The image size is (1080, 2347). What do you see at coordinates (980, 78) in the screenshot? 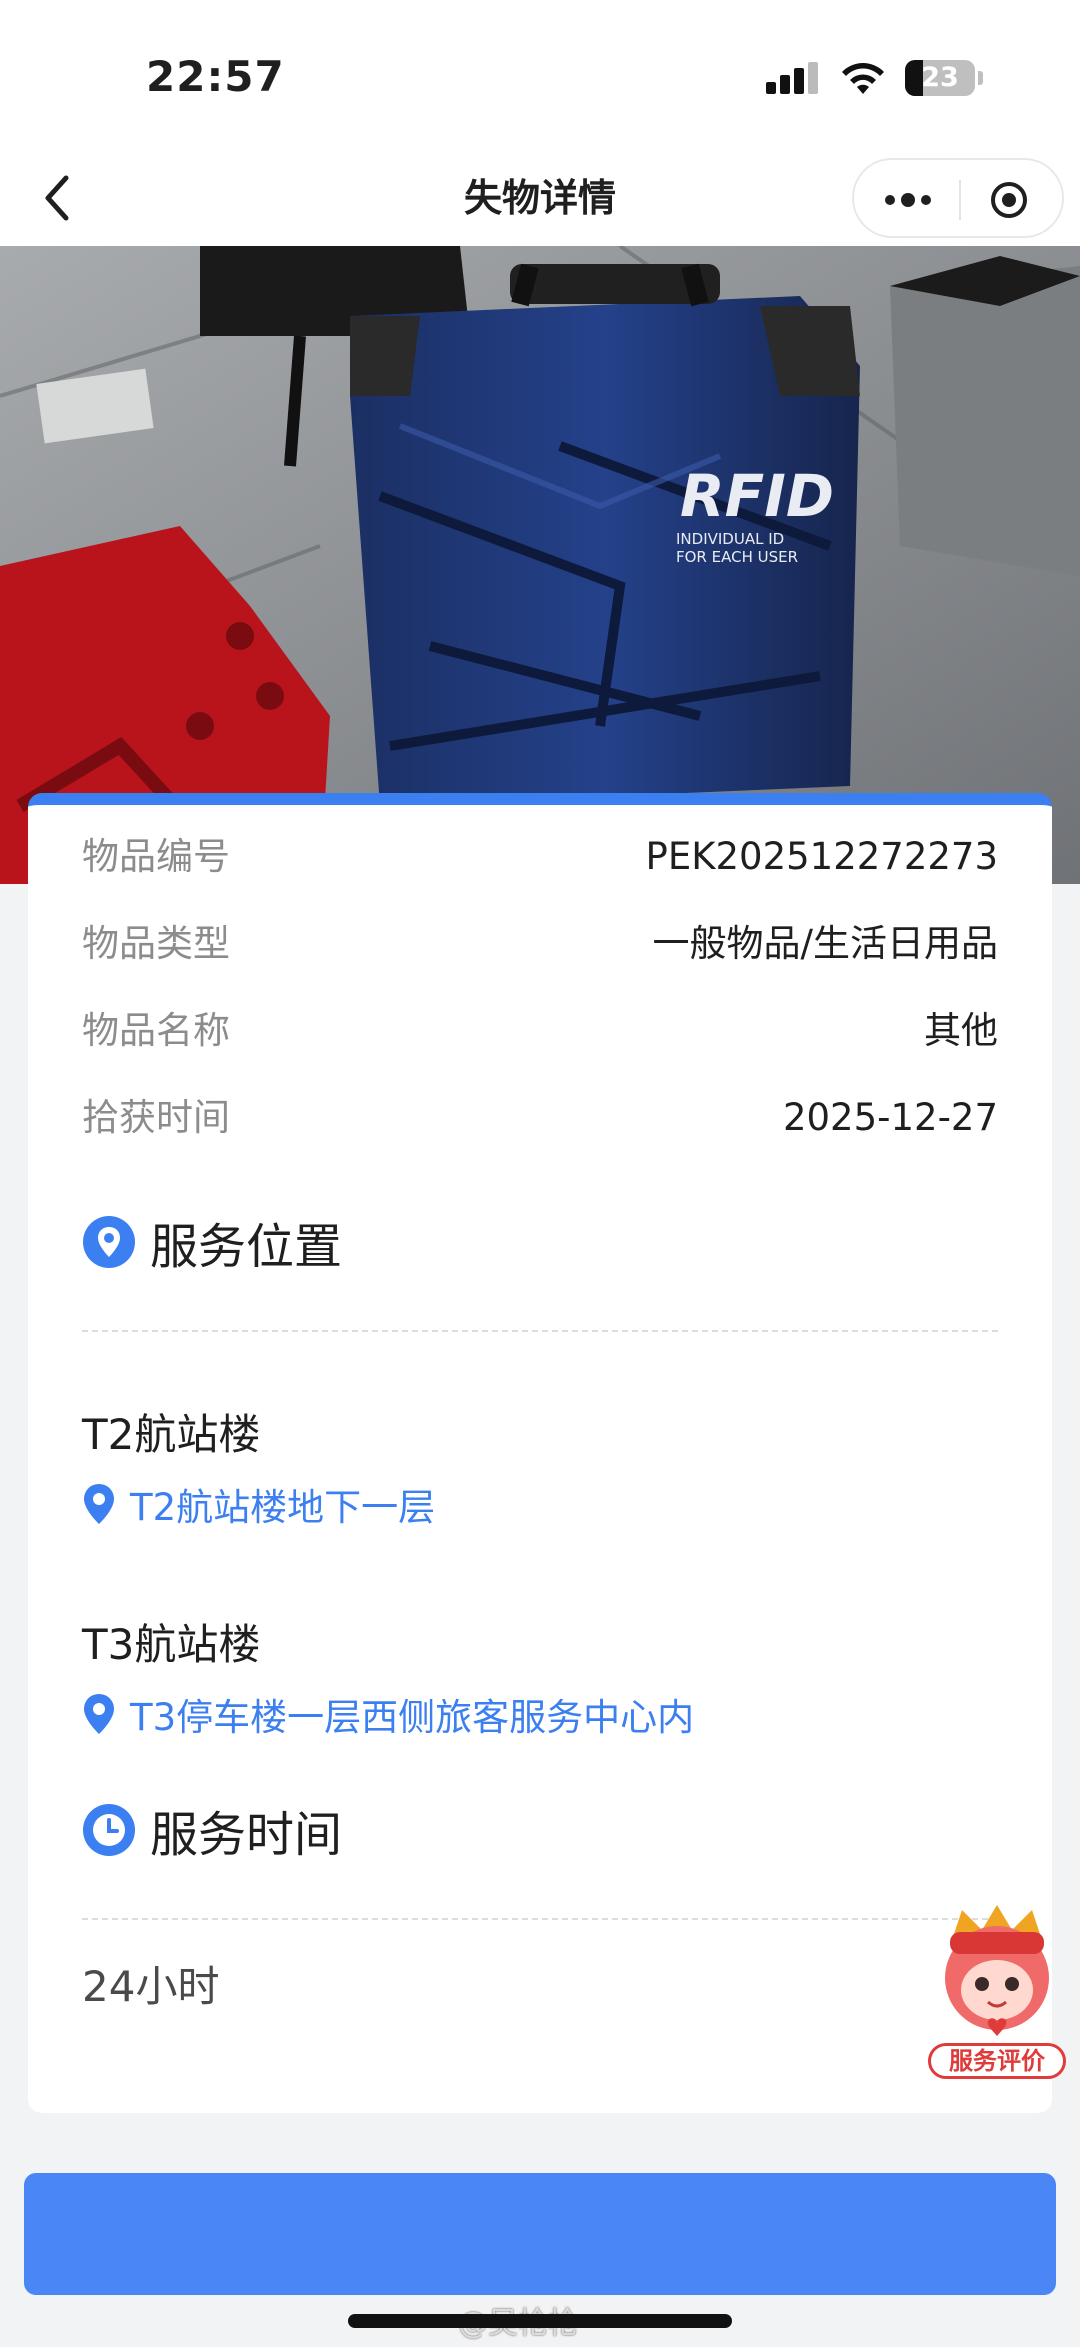
I see `battery-cap` at bounding box center [980, 78].